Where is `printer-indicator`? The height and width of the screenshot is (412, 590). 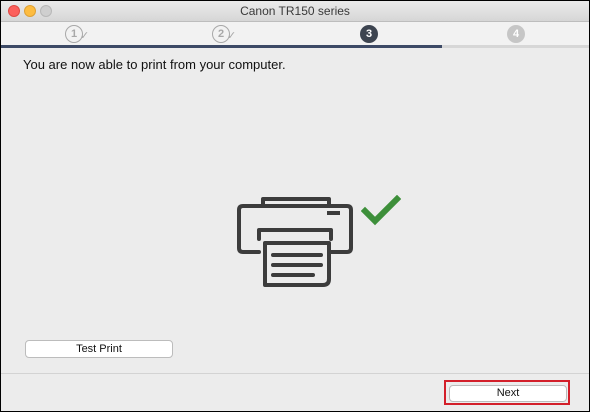
printer-indicator is located at coordinates (333, 213).